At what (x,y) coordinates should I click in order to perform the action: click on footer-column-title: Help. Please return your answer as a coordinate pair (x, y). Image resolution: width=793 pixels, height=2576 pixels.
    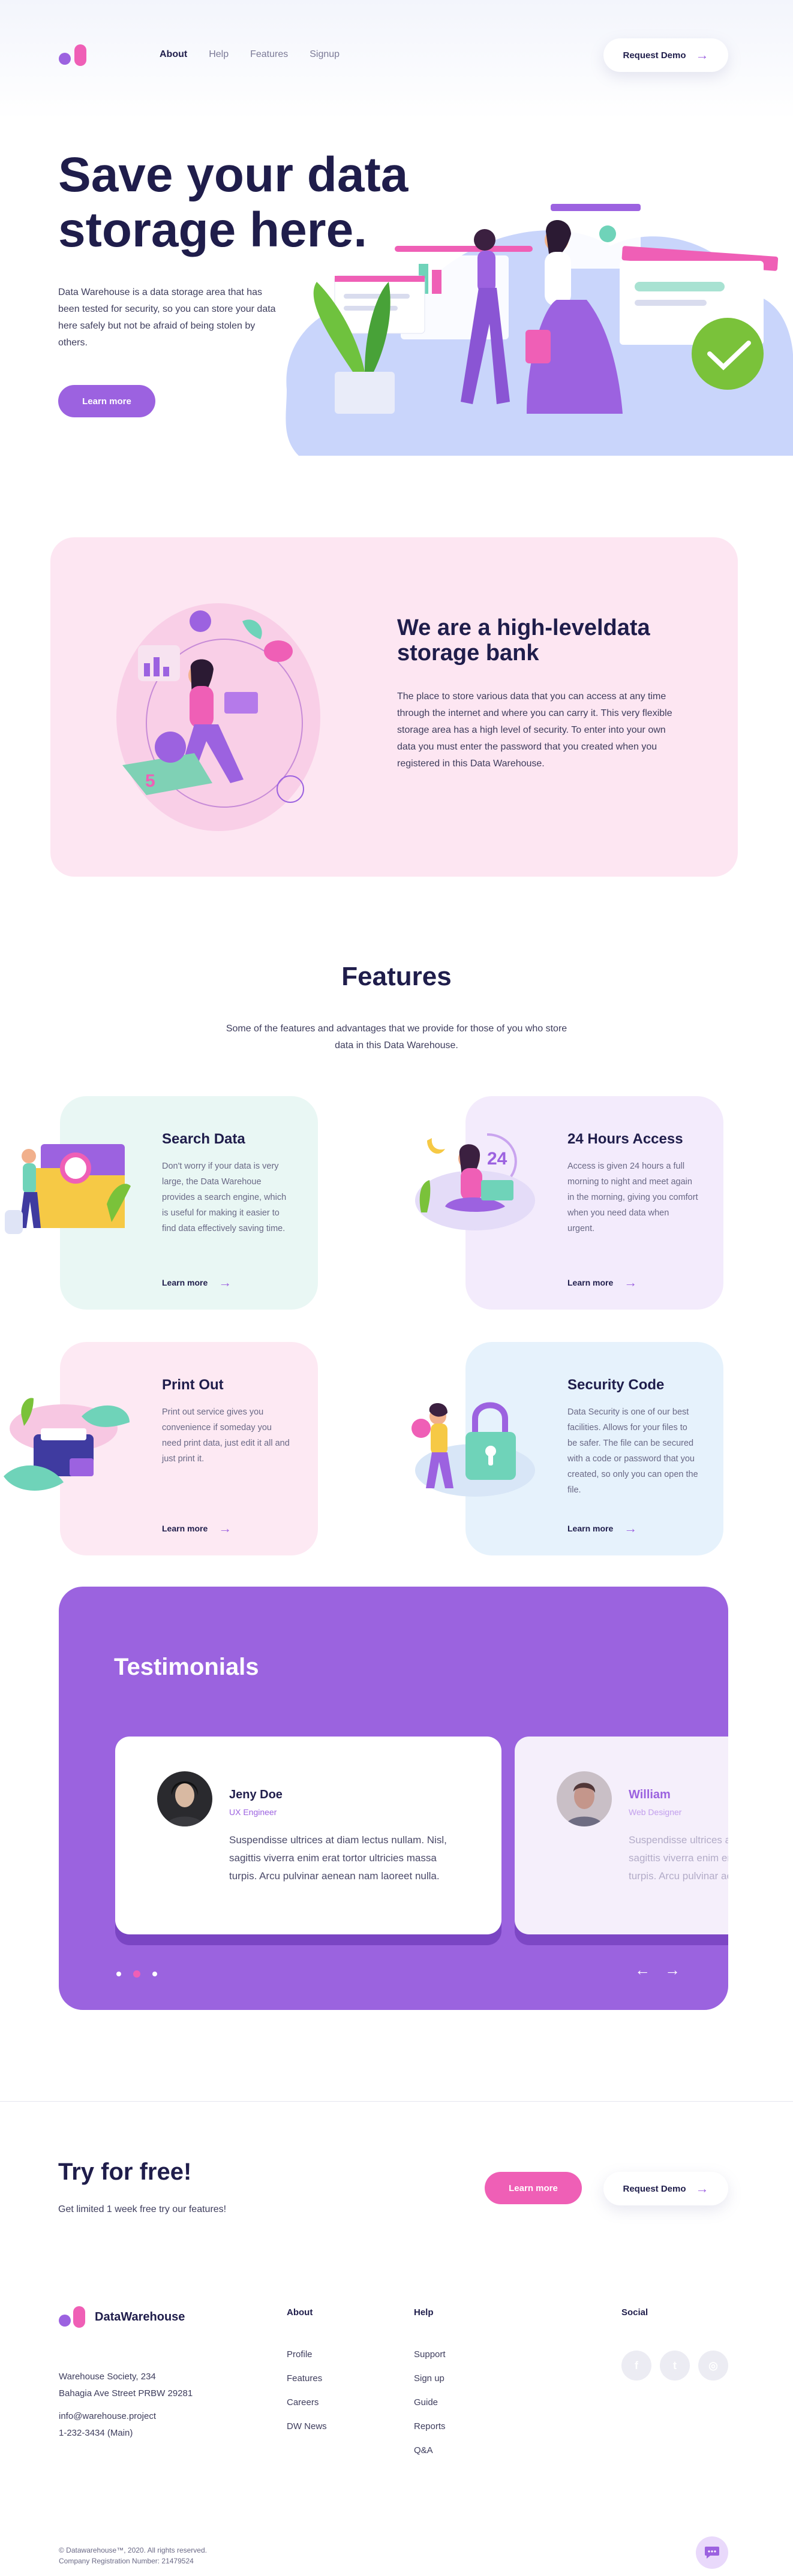
    Looking at the image, I should click on (424, 2312).